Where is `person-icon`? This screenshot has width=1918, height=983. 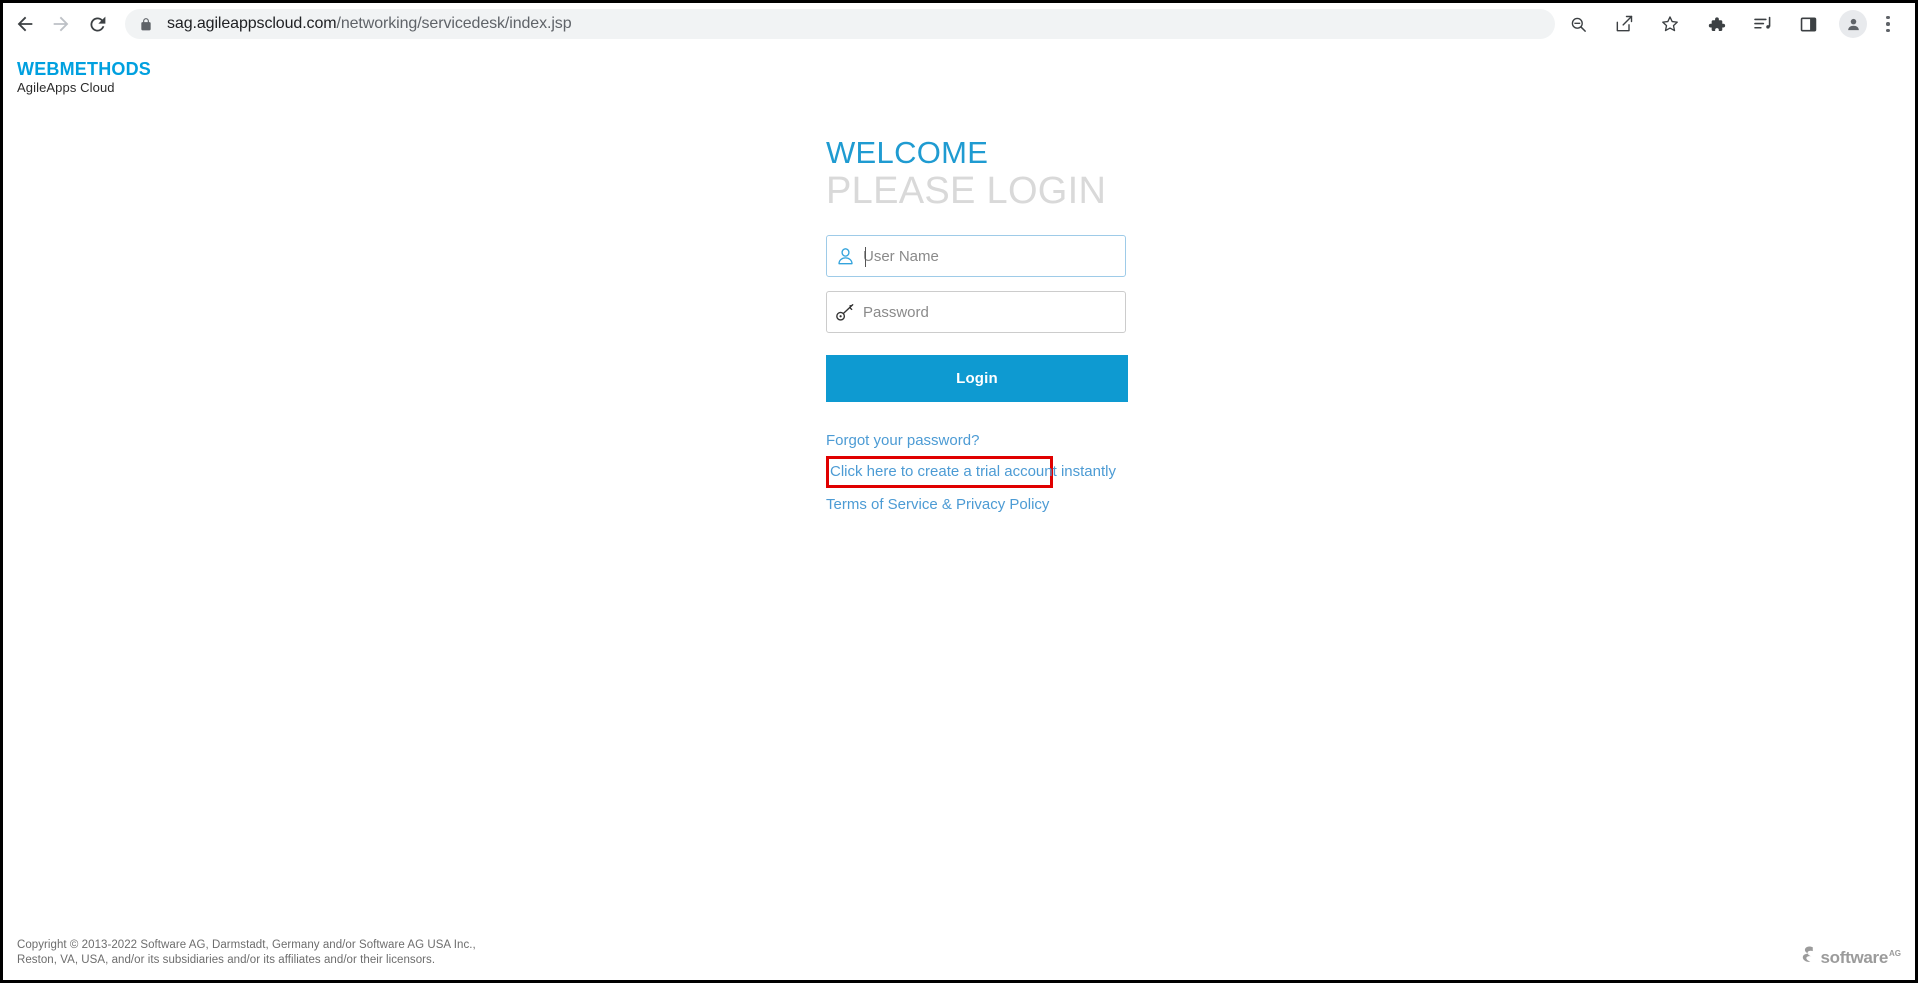 person-icon is located at coordinates (1853, 24).